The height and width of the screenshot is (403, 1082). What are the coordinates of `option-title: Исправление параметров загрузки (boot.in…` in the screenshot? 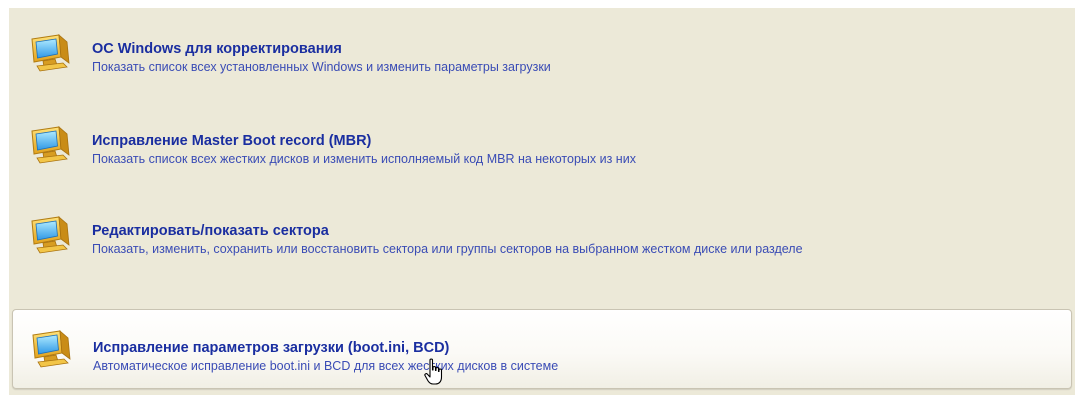 It's located at (271, 348).